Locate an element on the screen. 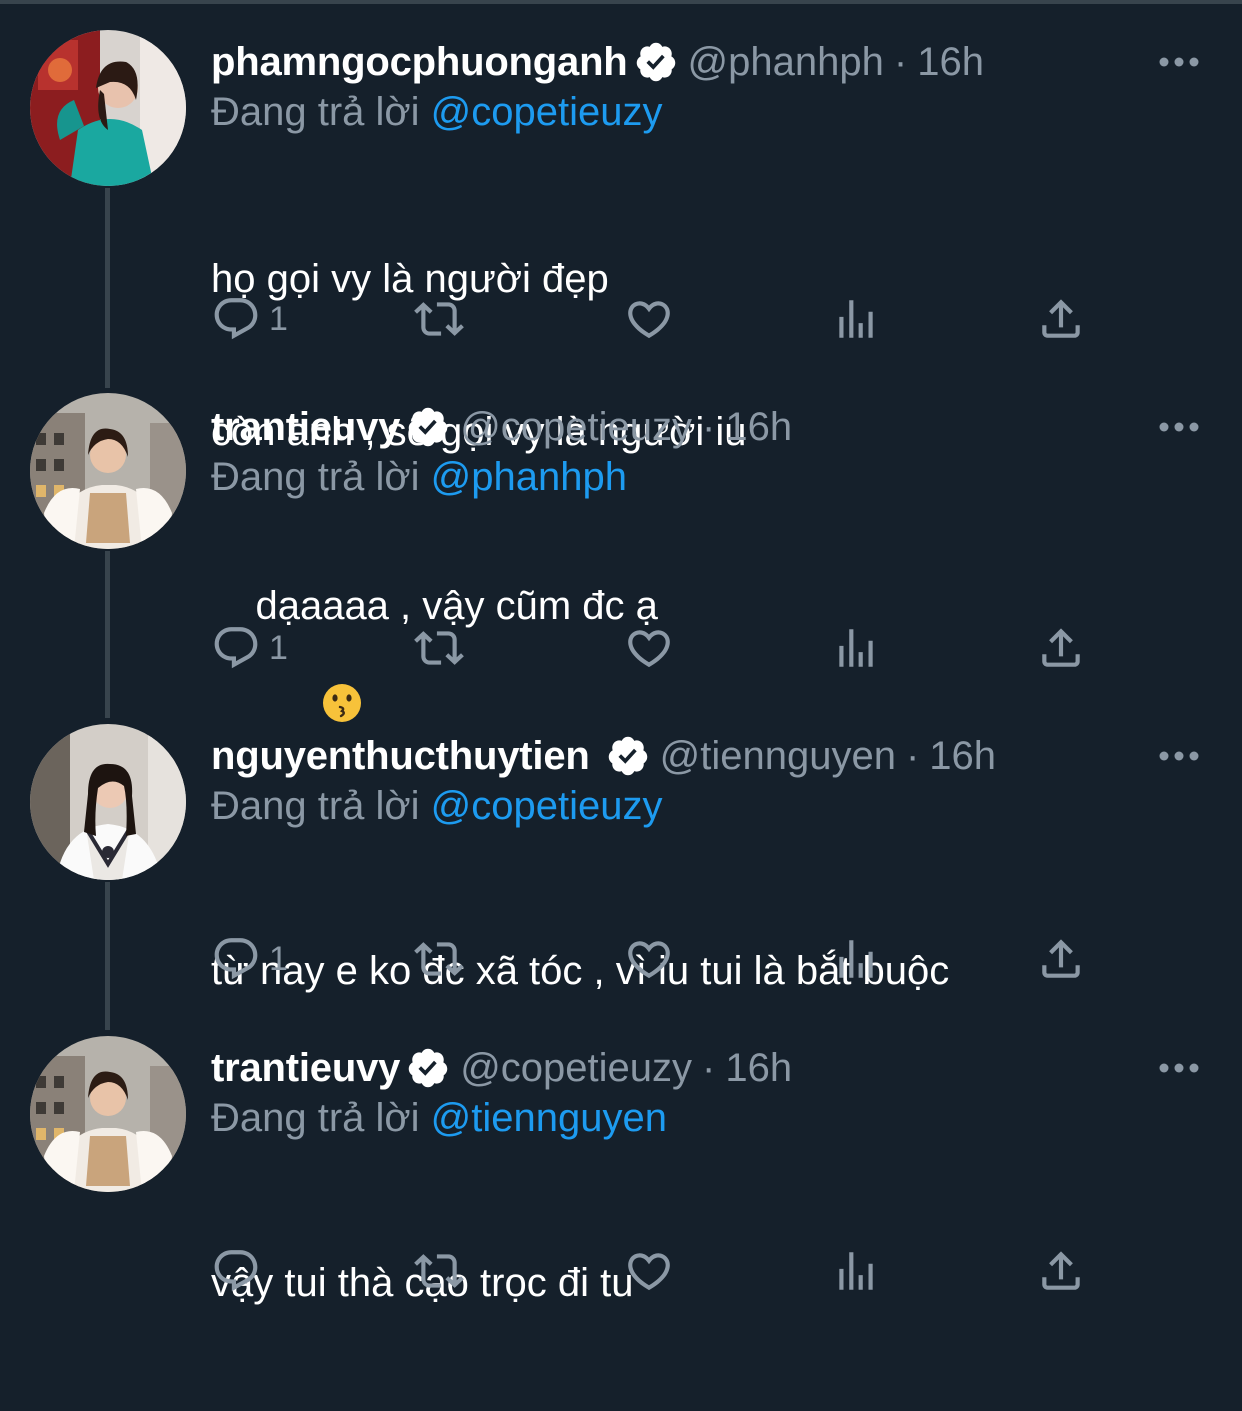 This screenshot has width=1242, height=1411. action-bar is located at coordinates (651, 1271).